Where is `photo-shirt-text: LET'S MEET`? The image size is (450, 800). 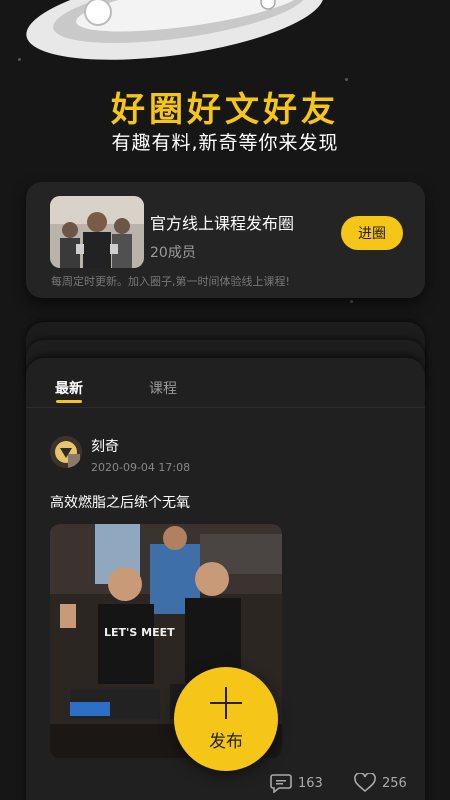 photo-shirt-text: LET'S MEET is located at coordinates (139, 632).